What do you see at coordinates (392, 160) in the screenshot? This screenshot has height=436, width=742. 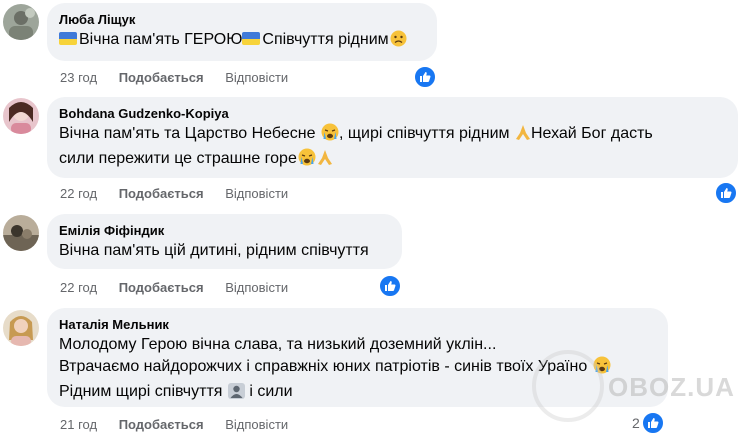 I see `comment-text: сили пережити це страшне горе` at bounding box center [392, 160].